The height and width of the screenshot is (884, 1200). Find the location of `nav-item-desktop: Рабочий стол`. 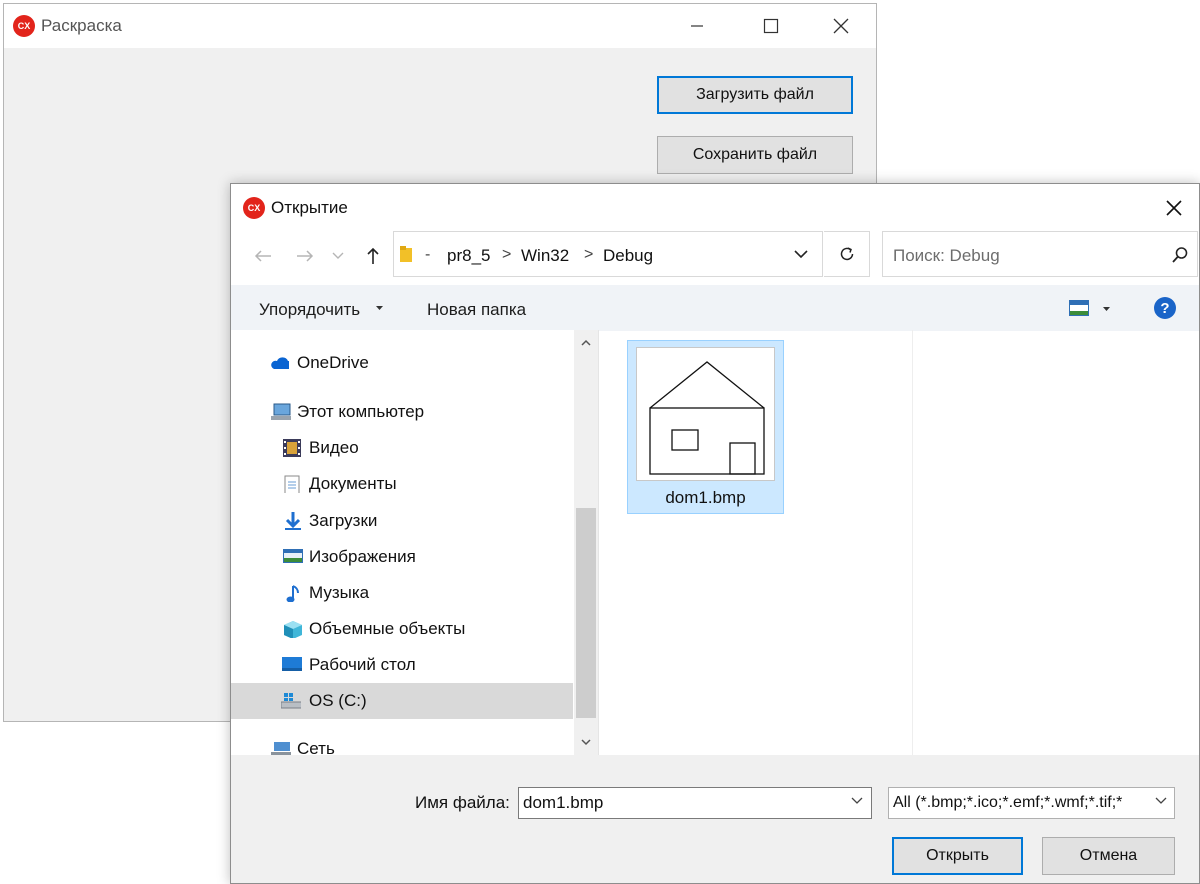

nav-item-desktop: Рабочий стол is located at coordinates (402, 665).